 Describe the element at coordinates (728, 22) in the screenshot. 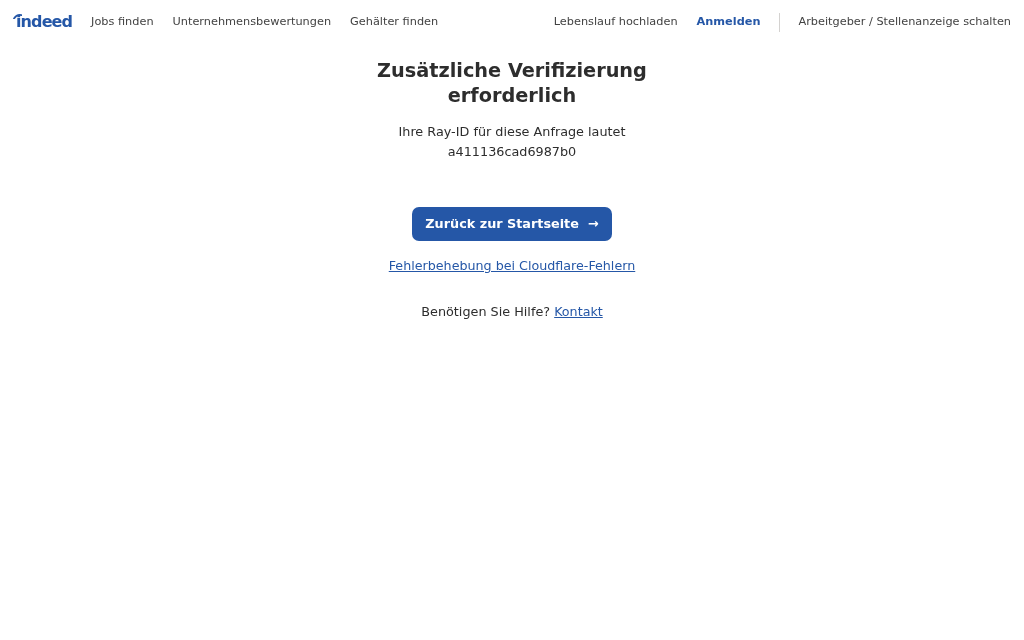

I see `sign-in-link: Anmelden` at that location.